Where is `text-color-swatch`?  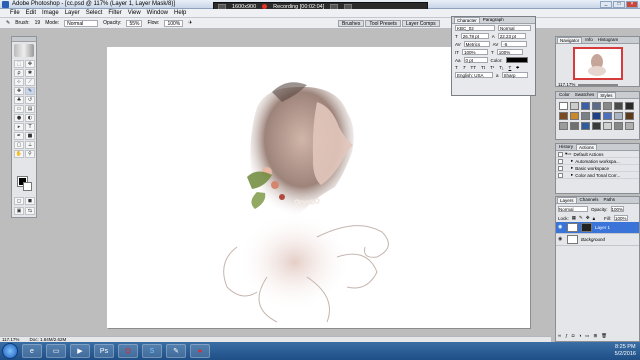 text-color-swatch is located at coordinates (516, 60).